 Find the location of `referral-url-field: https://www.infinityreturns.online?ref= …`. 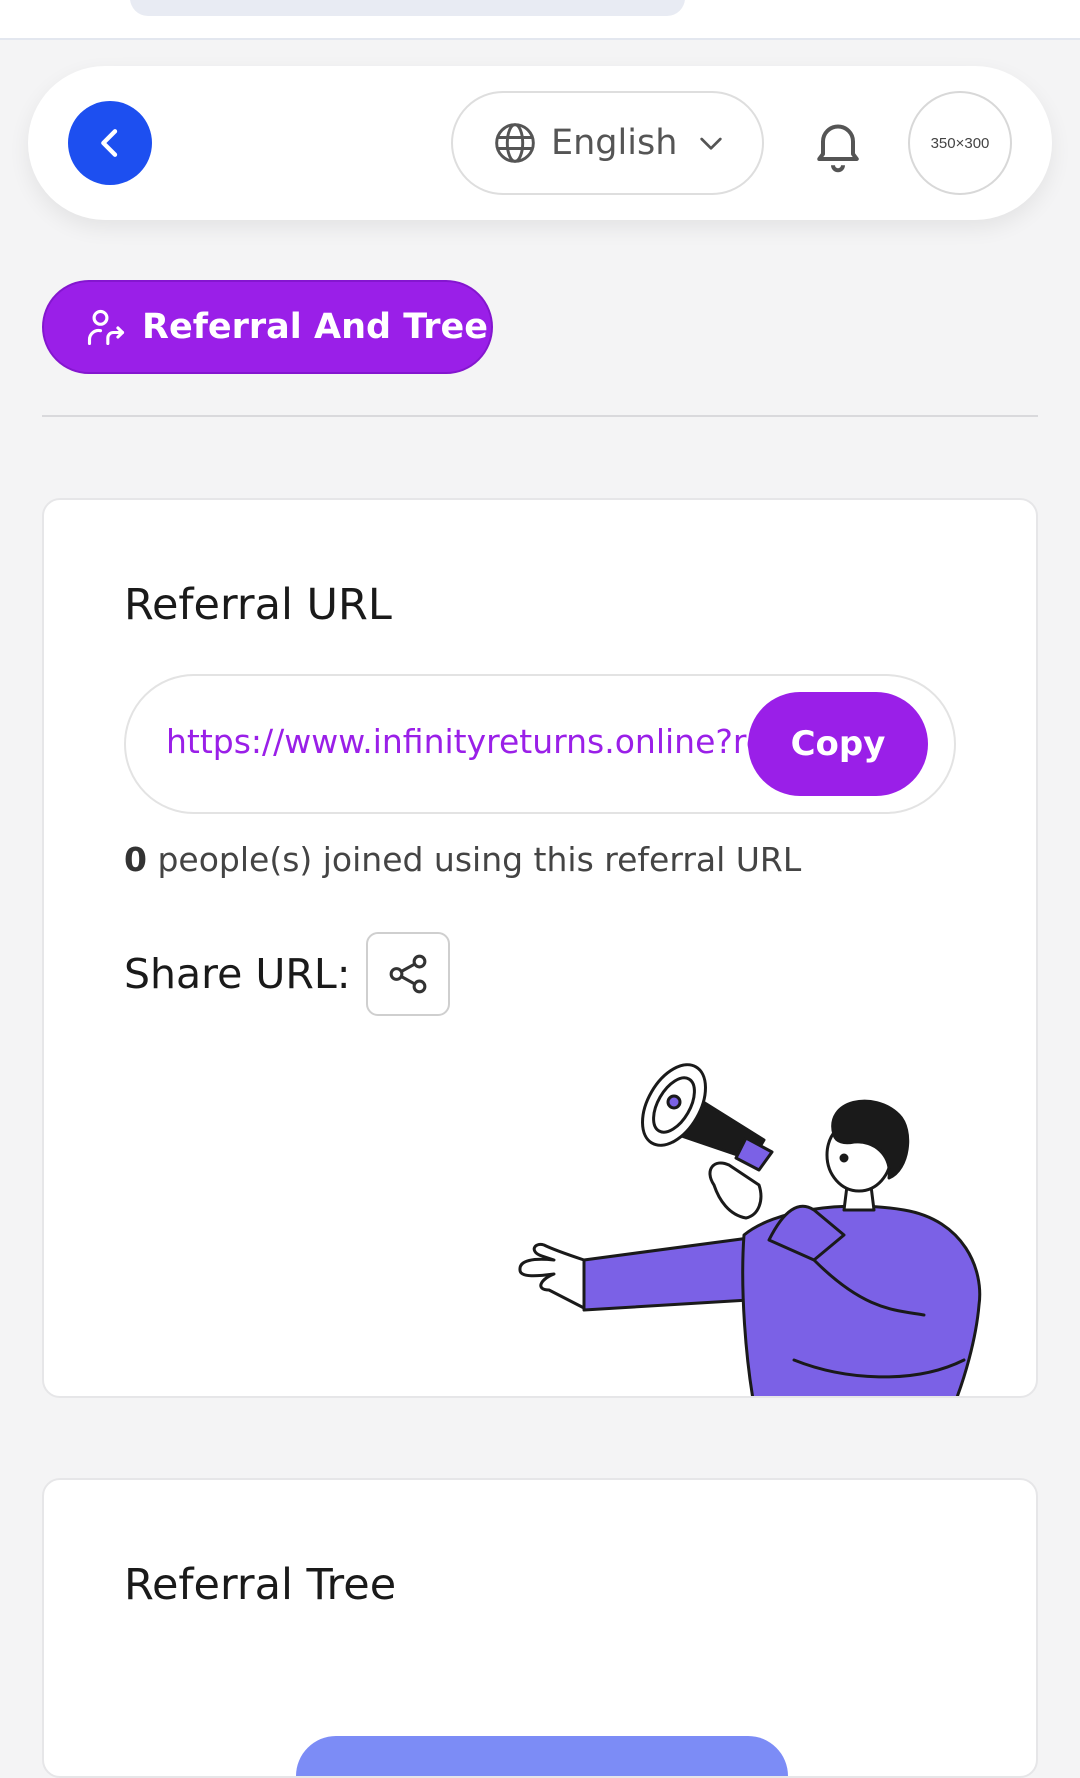

referral-url-field: https://www.infinityreturns.online?ref= … is located at coordinates (540, 744).